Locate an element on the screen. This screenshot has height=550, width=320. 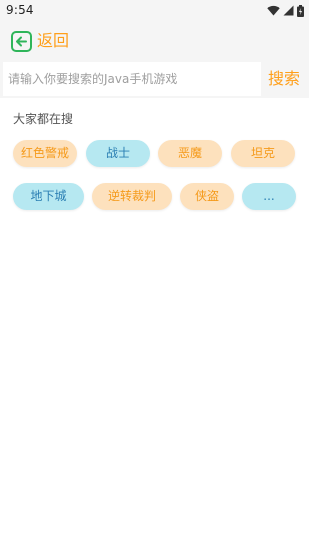
tag-emo: 恶魔 is located at coordinates (190, 153).